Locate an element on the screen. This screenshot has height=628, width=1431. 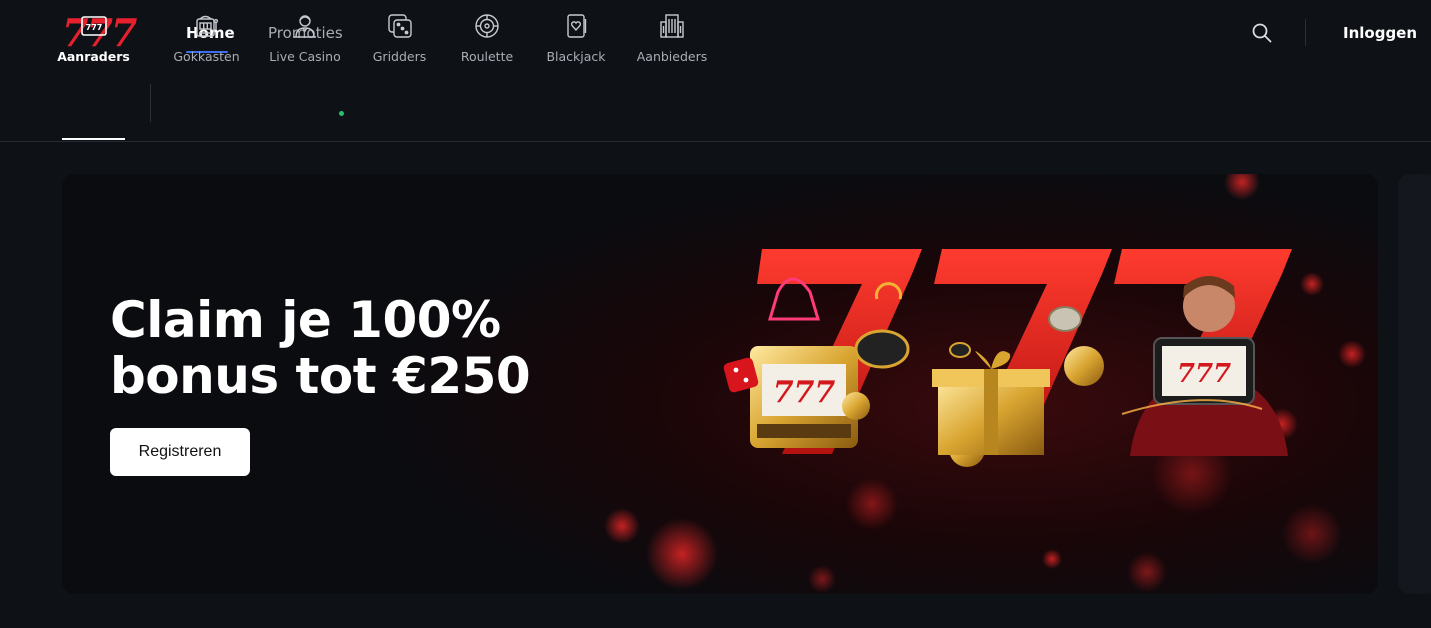
headline-line-1: Claim je 100% is located at coordinates (305, 320).